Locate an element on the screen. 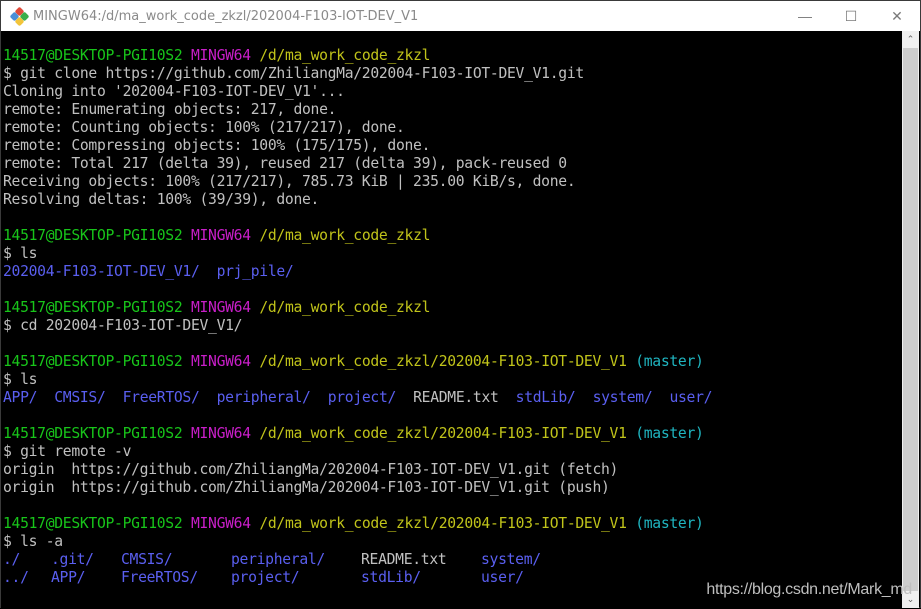 This screenshot has height=609, width=921. dir-entry: .git/ is located at coordinates (72, 559).